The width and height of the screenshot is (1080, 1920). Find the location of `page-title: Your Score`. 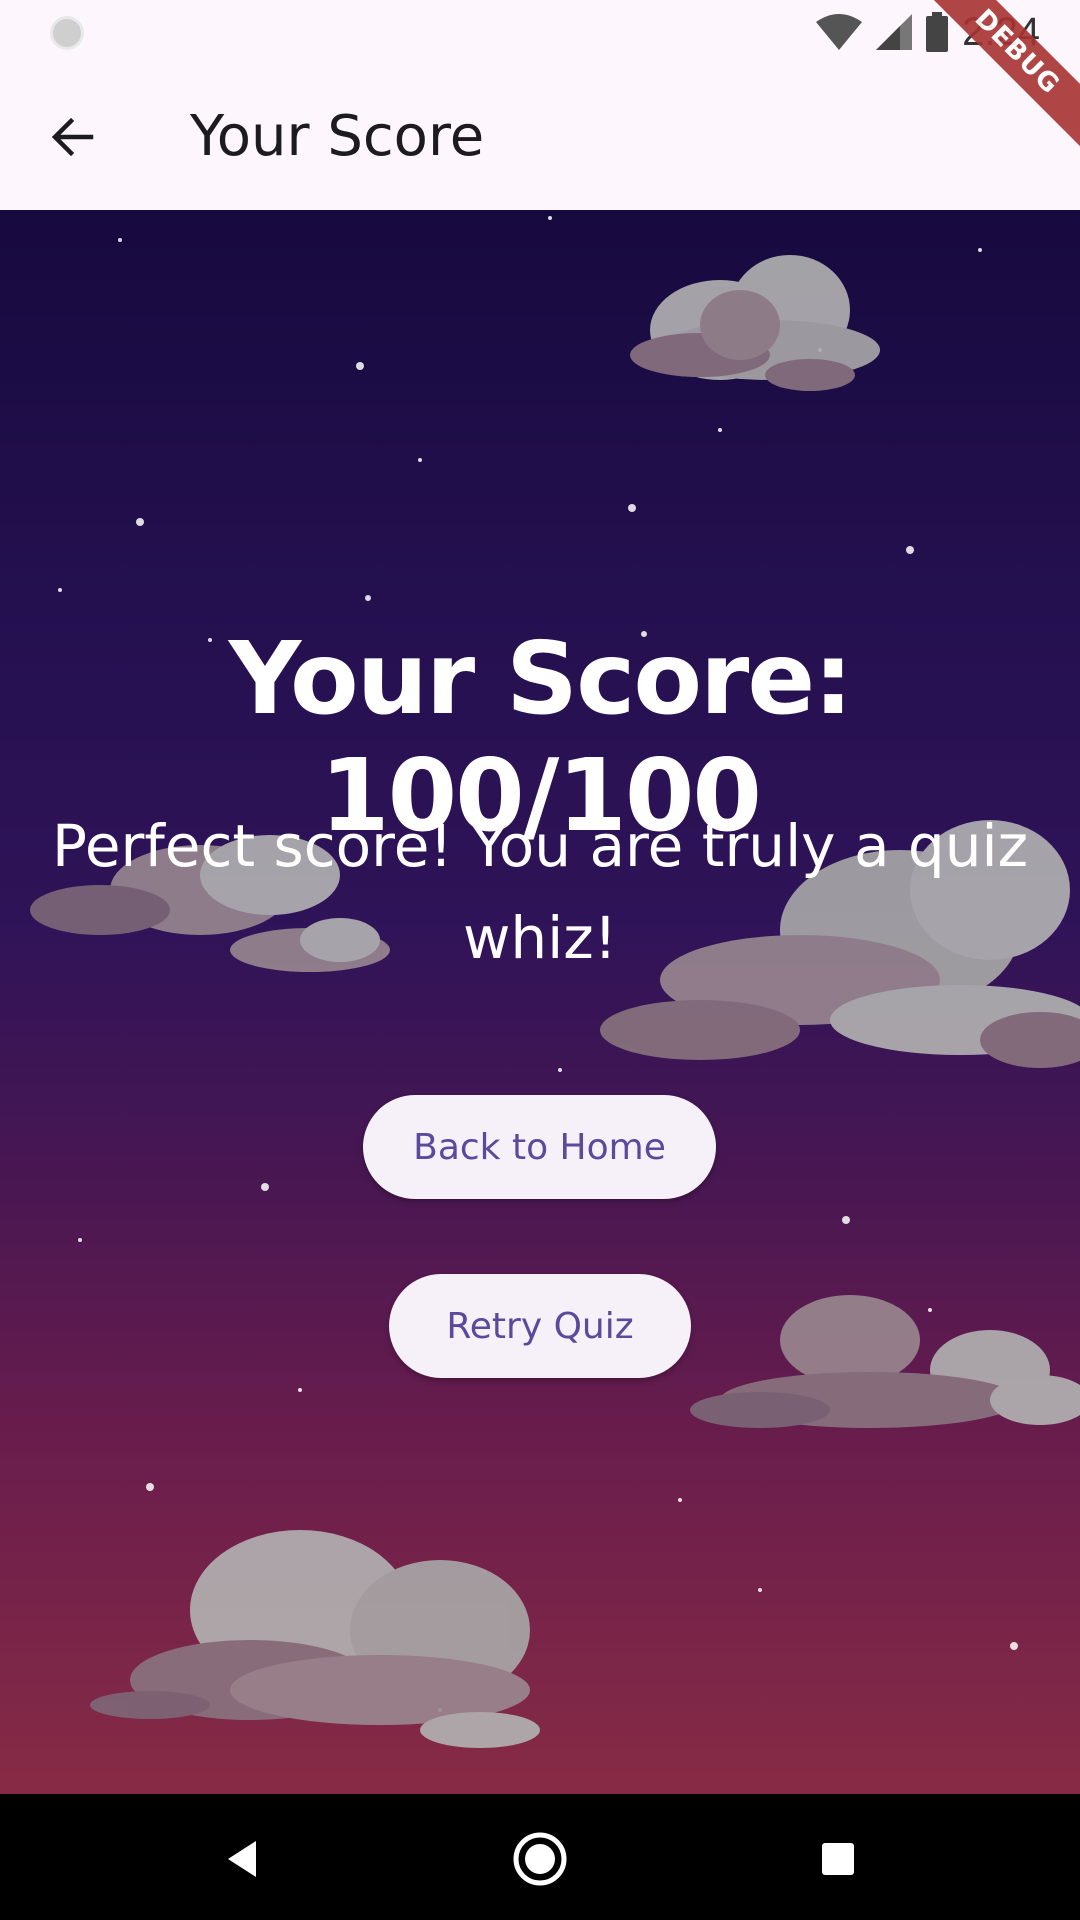

page-title: Your Score is located at coordinates (337, 136).